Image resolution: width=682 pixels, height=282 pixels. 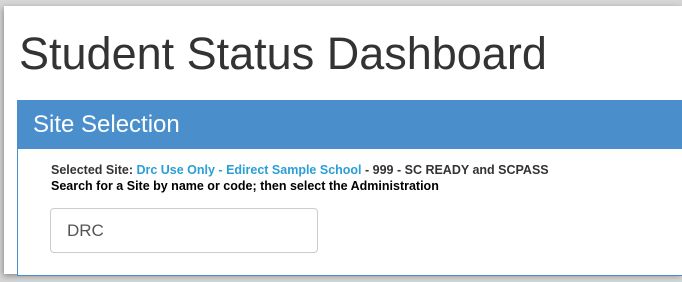 What do you see at coordinates (184, 230) in the screenshot?
I see `site-search-input` at bounding box center [184, 230].